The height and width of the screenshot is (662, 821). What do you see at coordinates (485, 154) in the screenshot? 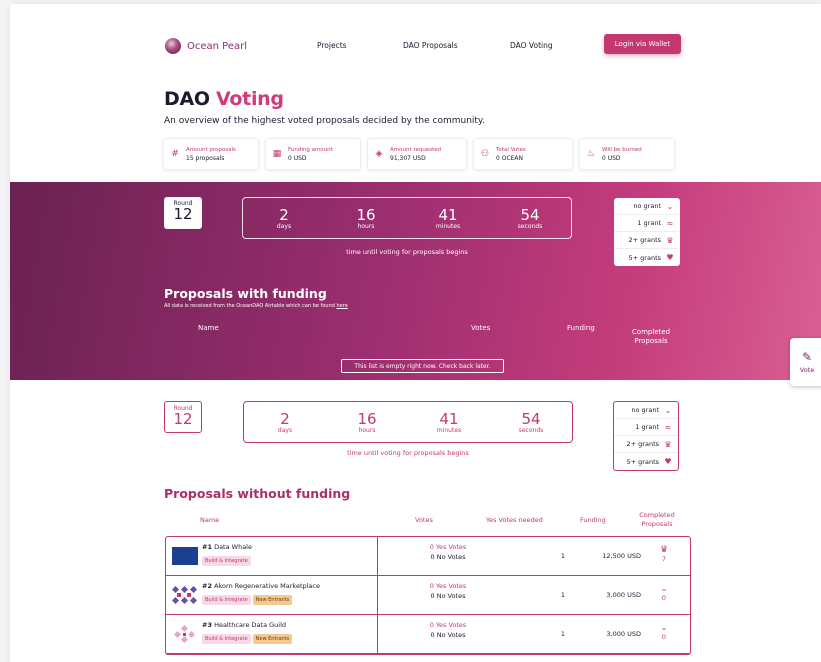
I see `users-icon: ⚇` at bounding box center [485, 154].